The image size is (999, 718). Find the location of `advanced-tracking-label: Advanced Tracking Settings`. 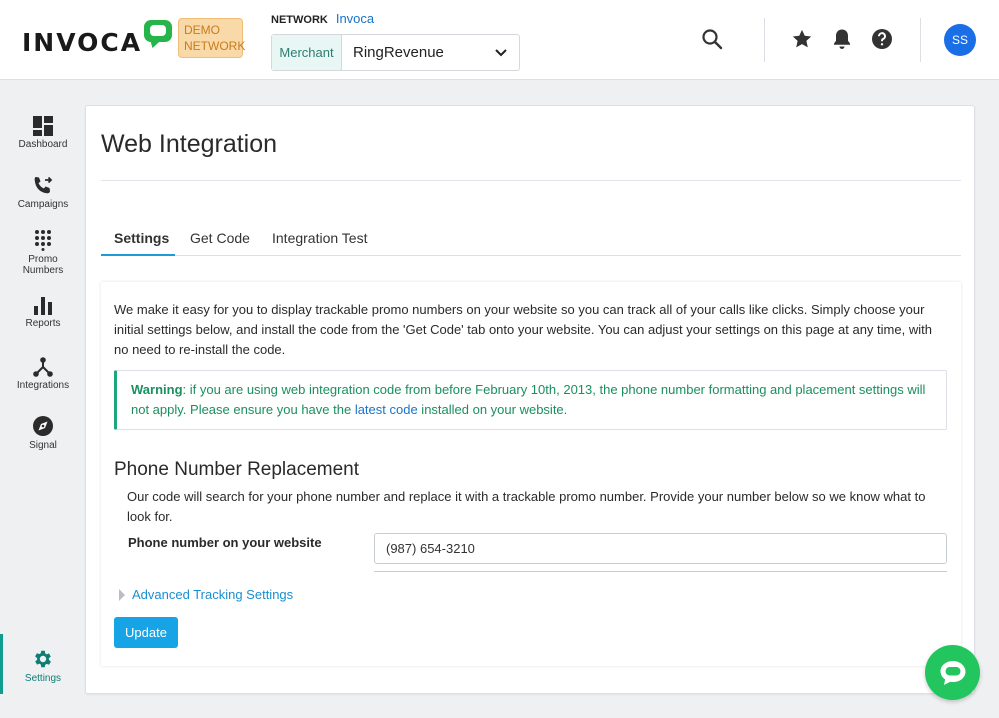

advanced-tracking-label: Advanced Tracking Settings is located at coordinates (213, 594).